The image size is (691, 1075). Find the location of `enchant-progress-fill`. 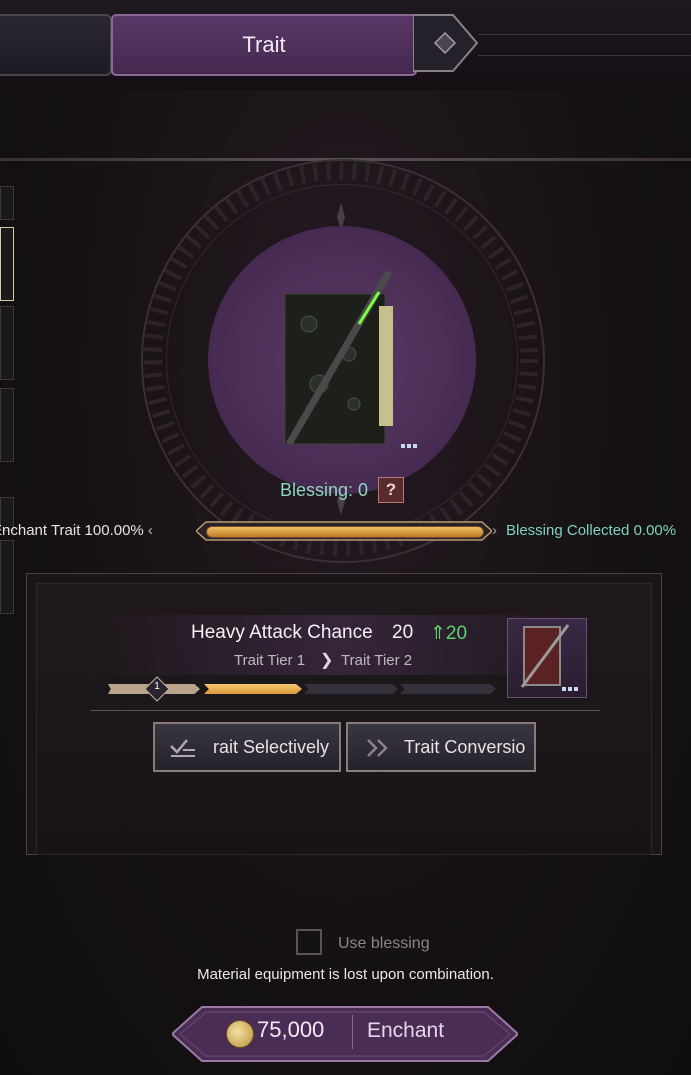

enchant-progress-fill is located at coordinates (345, 532).